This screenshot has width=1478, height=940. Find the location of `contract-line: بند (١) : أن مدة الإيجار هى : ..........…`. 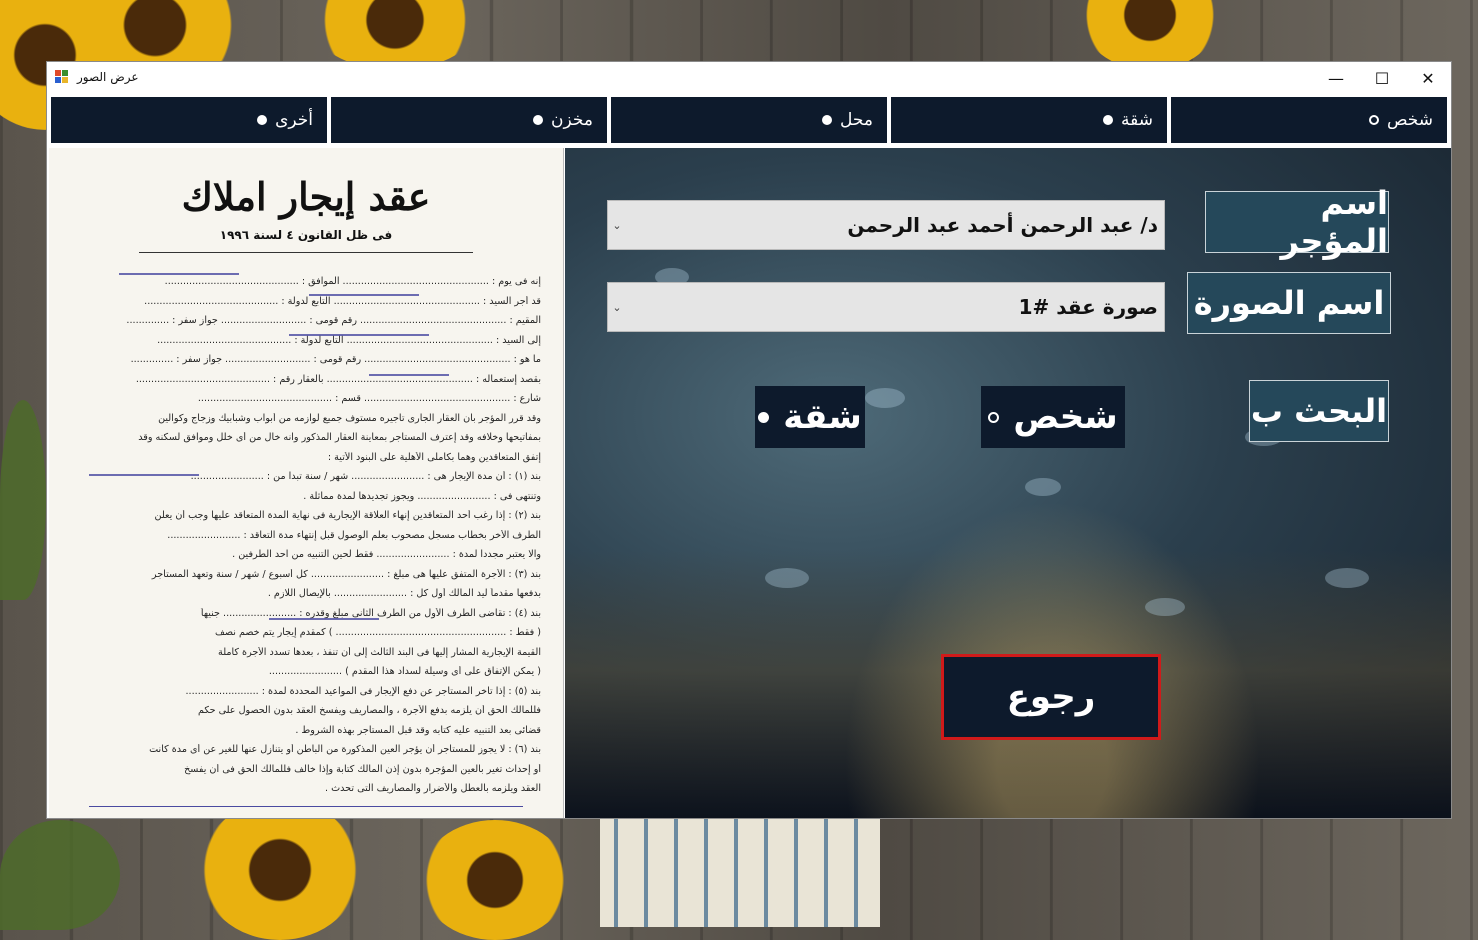

contract-line: بند (١) : أن مدة الإيجار هى : ..........… is located at coordinates (365, 476).